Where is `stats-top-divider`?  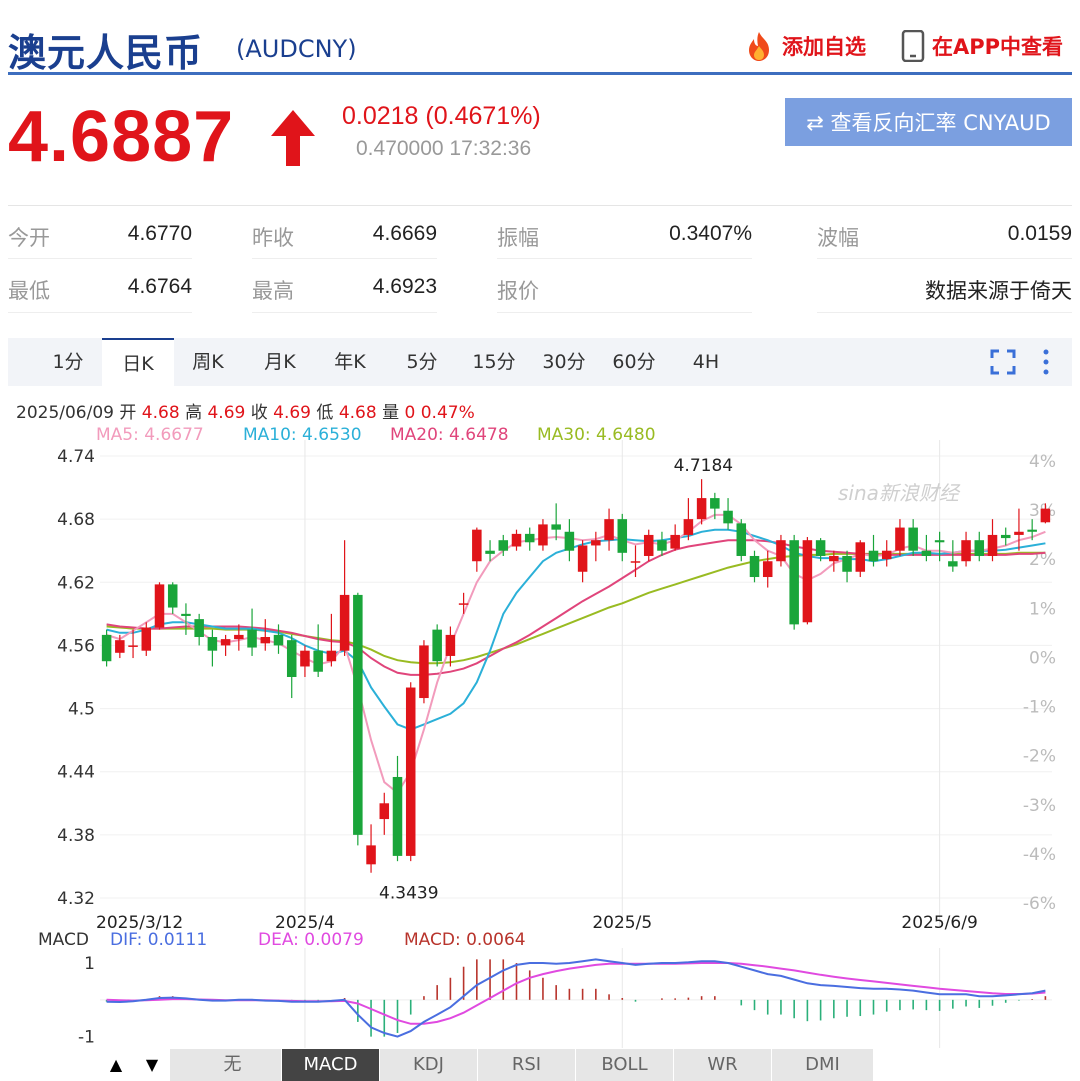 stats-top-divider is located at coordinates (540, 205).